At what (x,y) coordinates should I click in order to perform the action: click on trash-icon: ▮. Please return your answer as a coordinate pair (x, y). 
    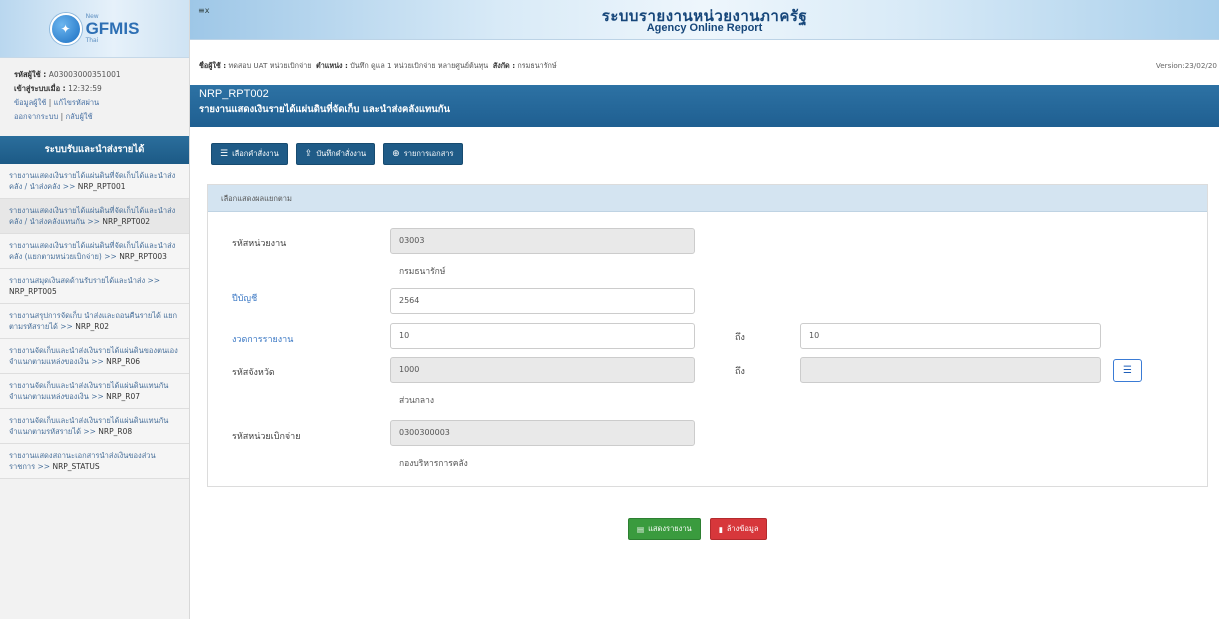
    Looking at the image, I should click on (720, 529).